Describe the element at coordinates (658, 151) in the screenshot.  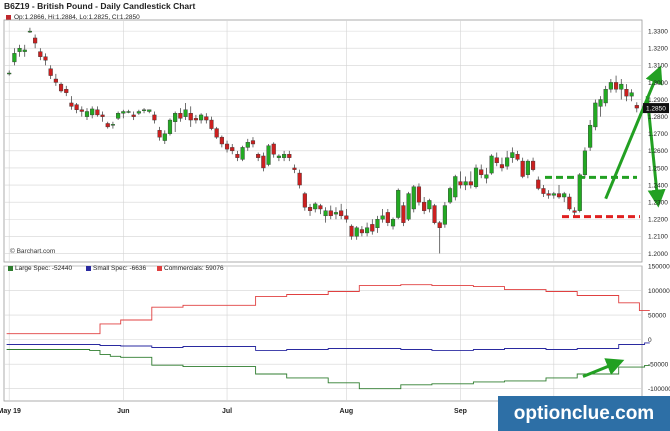
I see `price-tick-label: 1.2600` at that location.